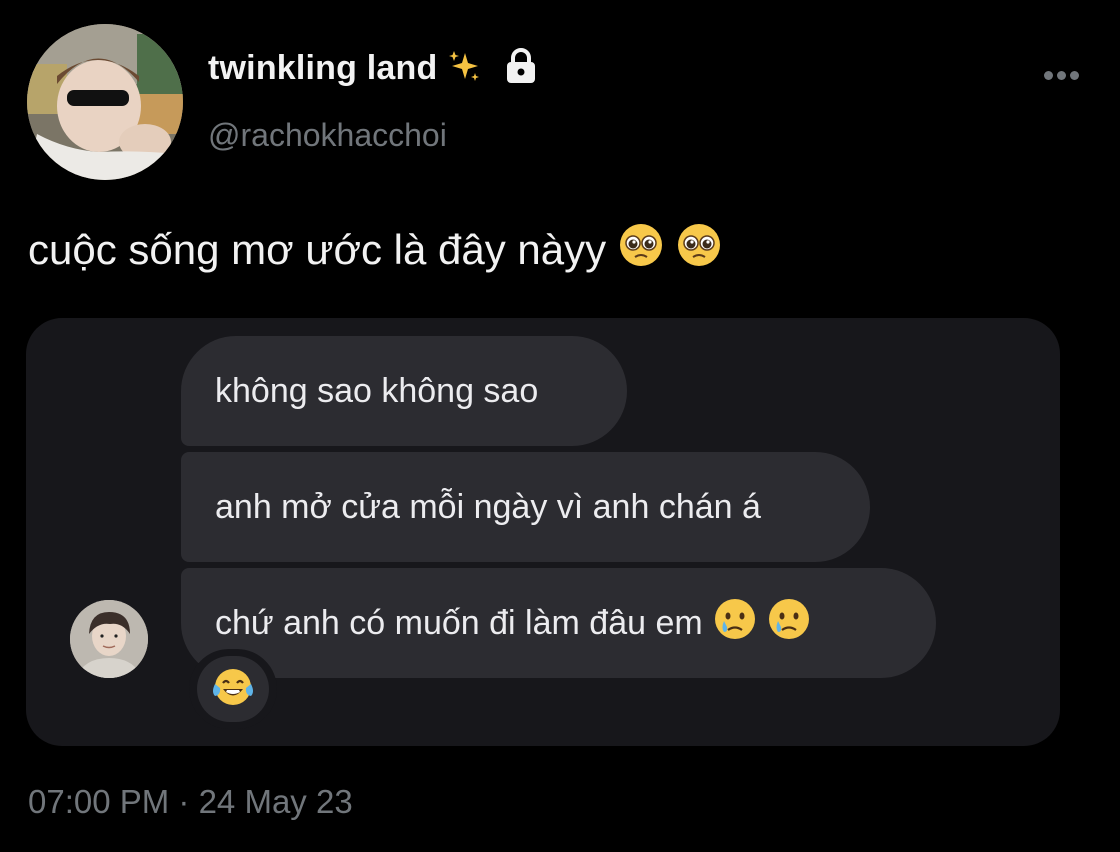  Describe the element at coordinates (521, 68) in the screenshot. I see `lock-icon` at that location.